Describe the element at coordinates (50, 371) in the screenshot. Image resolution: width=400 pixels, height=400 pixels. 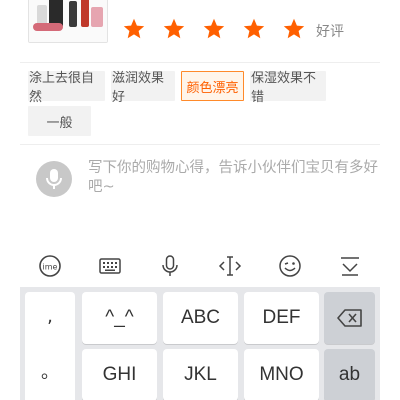
I see `punct-period: 。` at that location.